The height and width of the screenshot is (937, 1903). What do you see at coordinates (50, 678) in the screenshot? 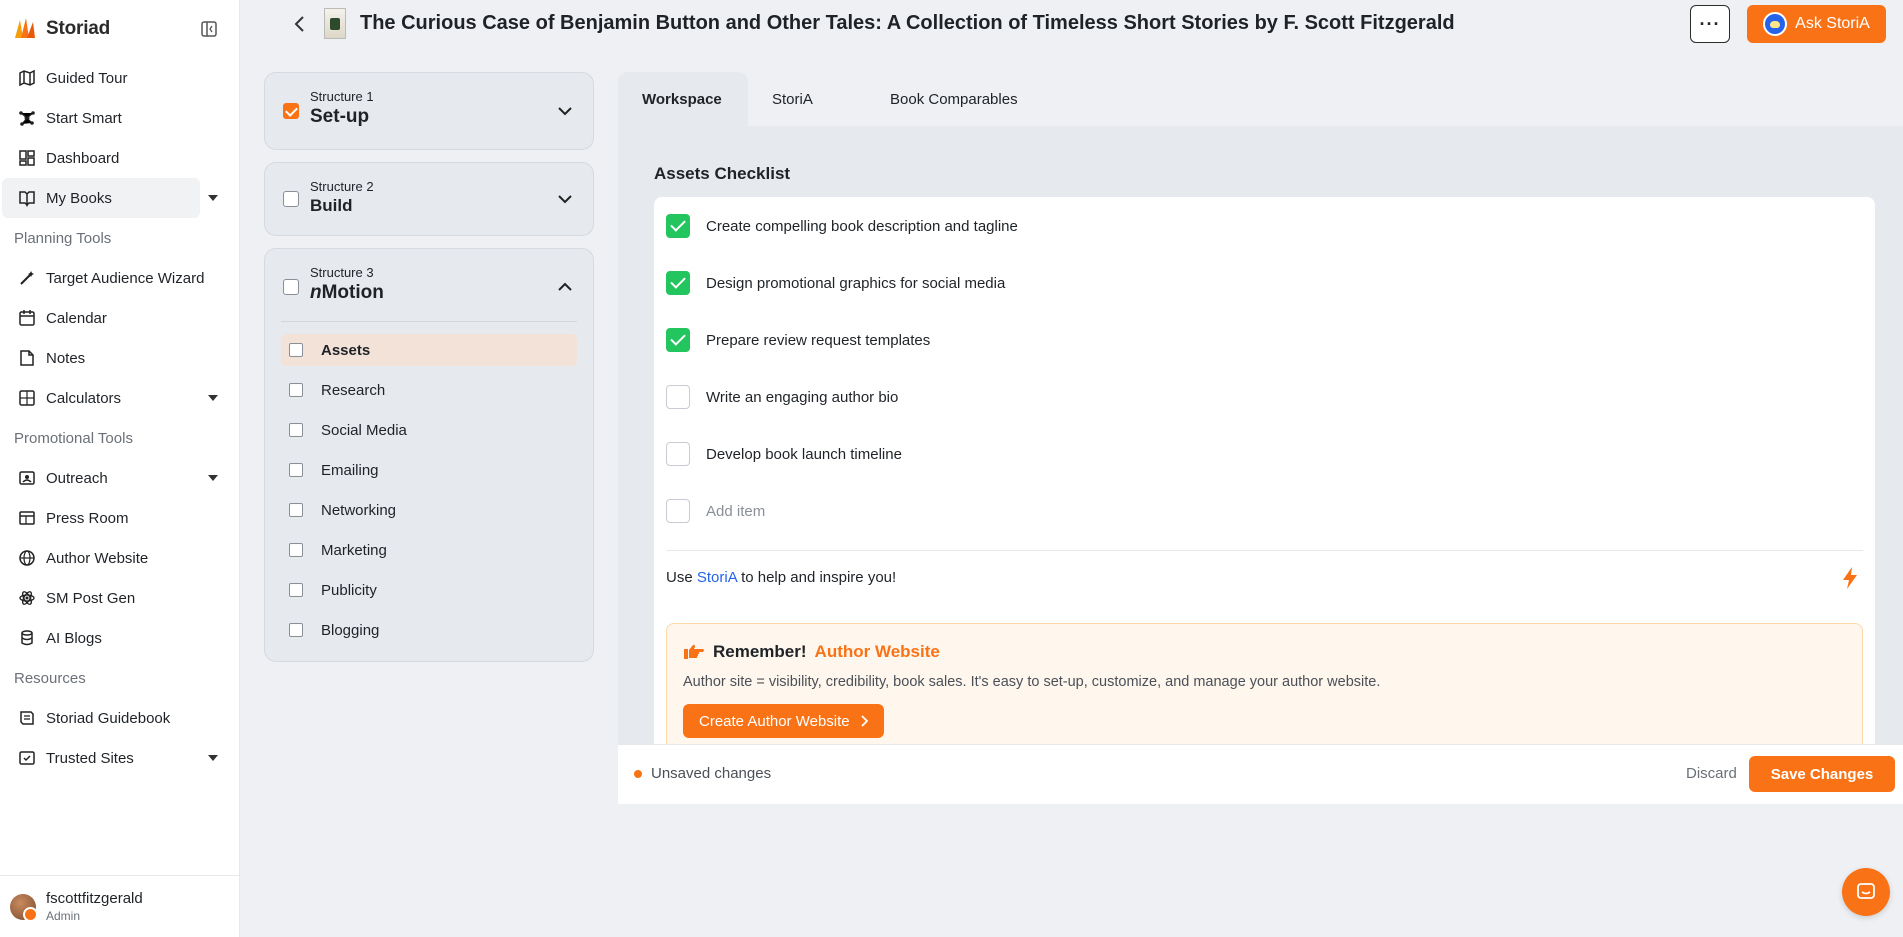
I see `section-resources: Resources` at bounding box center [50, 678].